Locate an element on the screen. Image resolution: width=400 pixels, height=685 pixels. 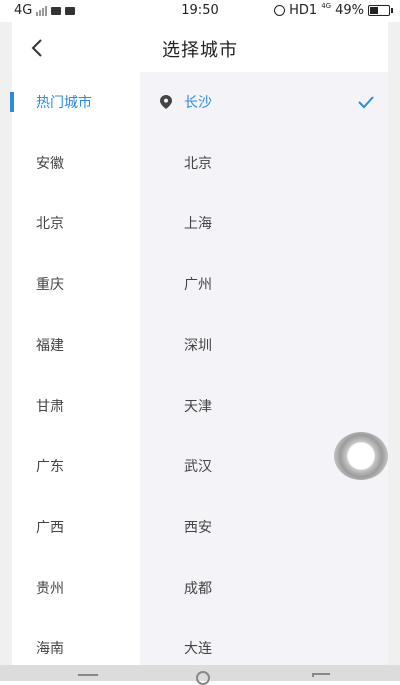
province-label: 广西 is located at coordinates (50, 527).